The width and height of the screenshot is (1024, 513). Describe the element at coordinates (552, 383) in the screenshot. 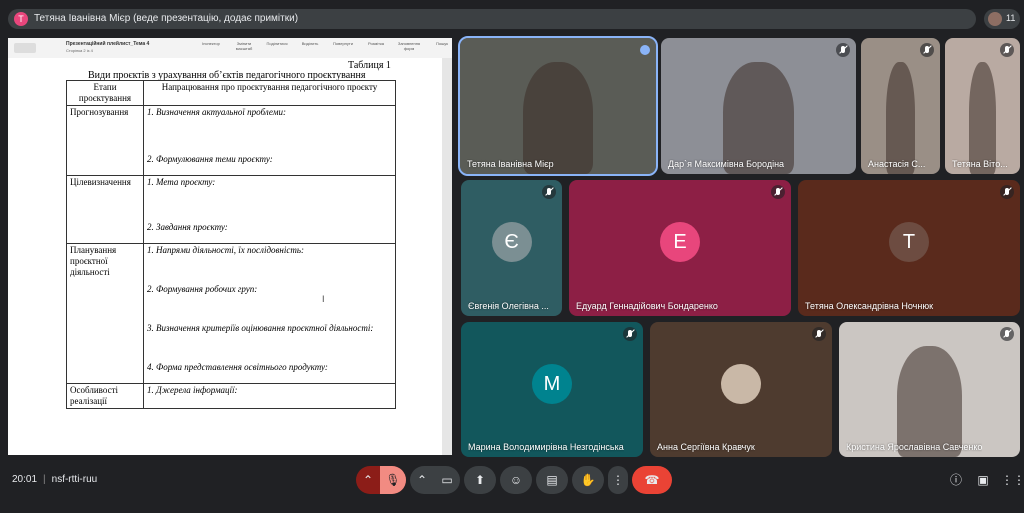

I see `participant-initial-avatar: M` at that location.